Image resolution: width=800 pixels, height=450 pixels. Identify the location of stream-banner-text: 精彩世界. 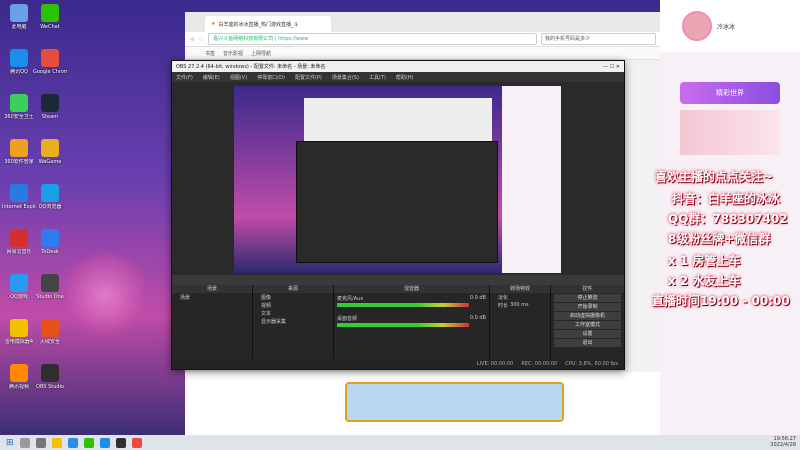
(730, 93).